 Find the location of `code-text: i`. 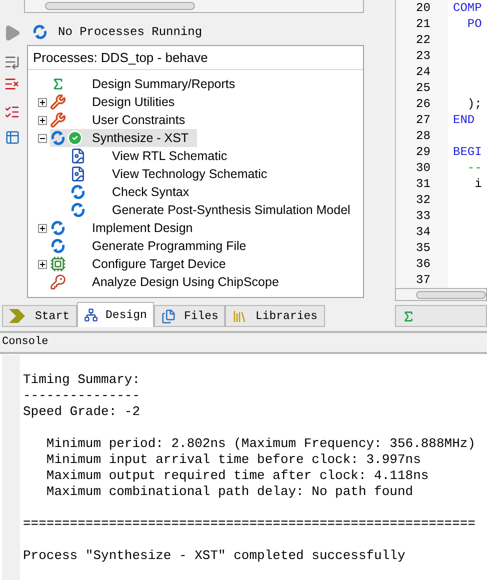

code-text: i is located at coordinates (478, 184).